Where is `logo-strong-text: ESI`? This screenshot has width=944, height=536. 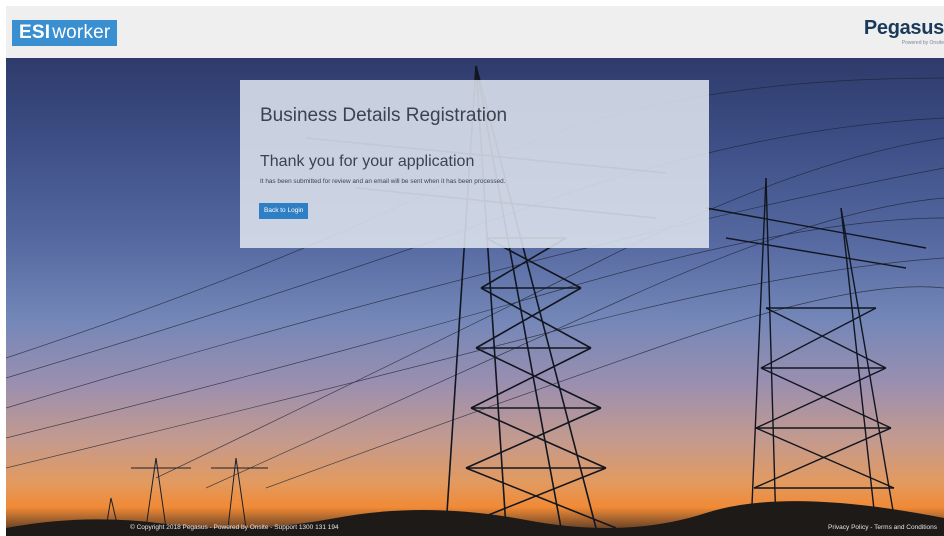 logo-strong-text: ESI is located at coordinates (35, 32).